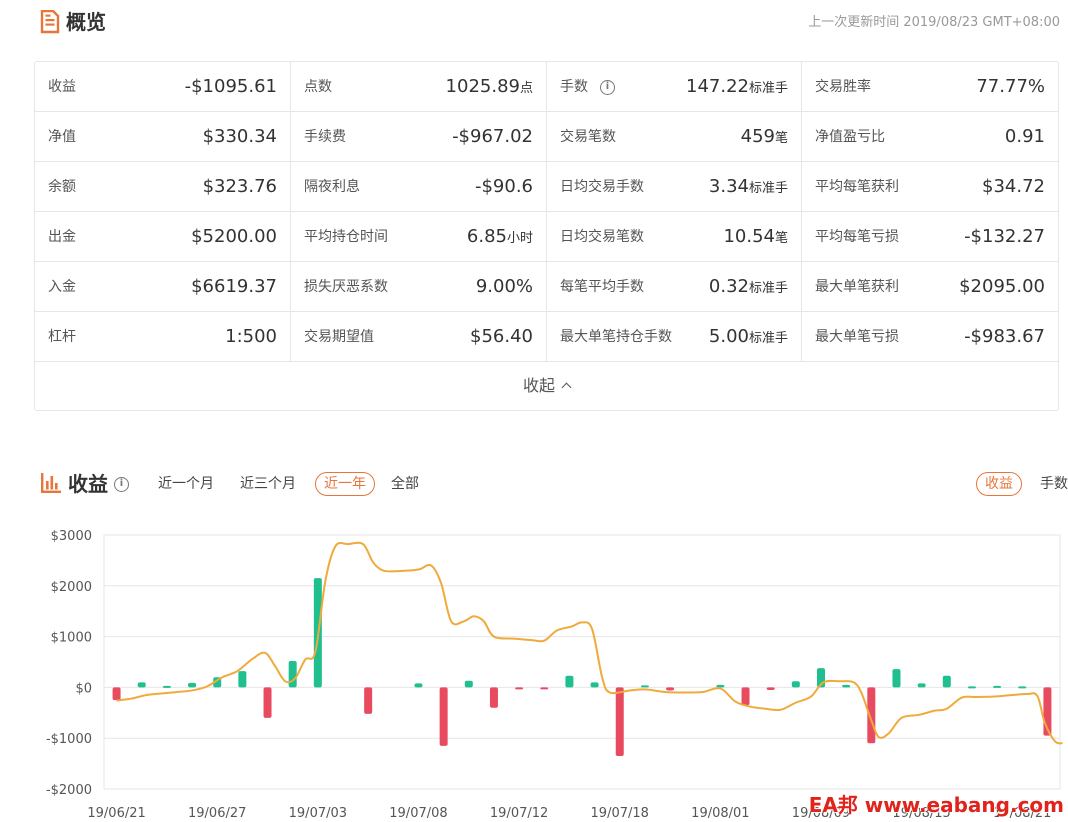  Describe the element at coordinates (748, 288) in the screenshot. I see `stat-value: 0.32标准手` at that location.